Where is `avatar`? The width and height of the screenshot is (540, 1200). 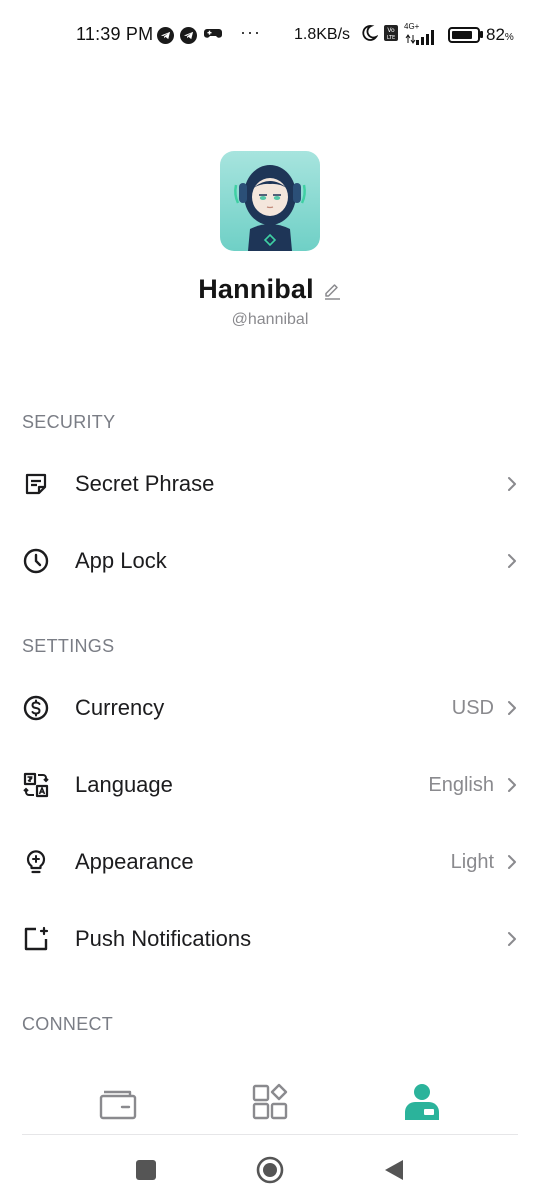
avatar is located at coordinates (270, 201).